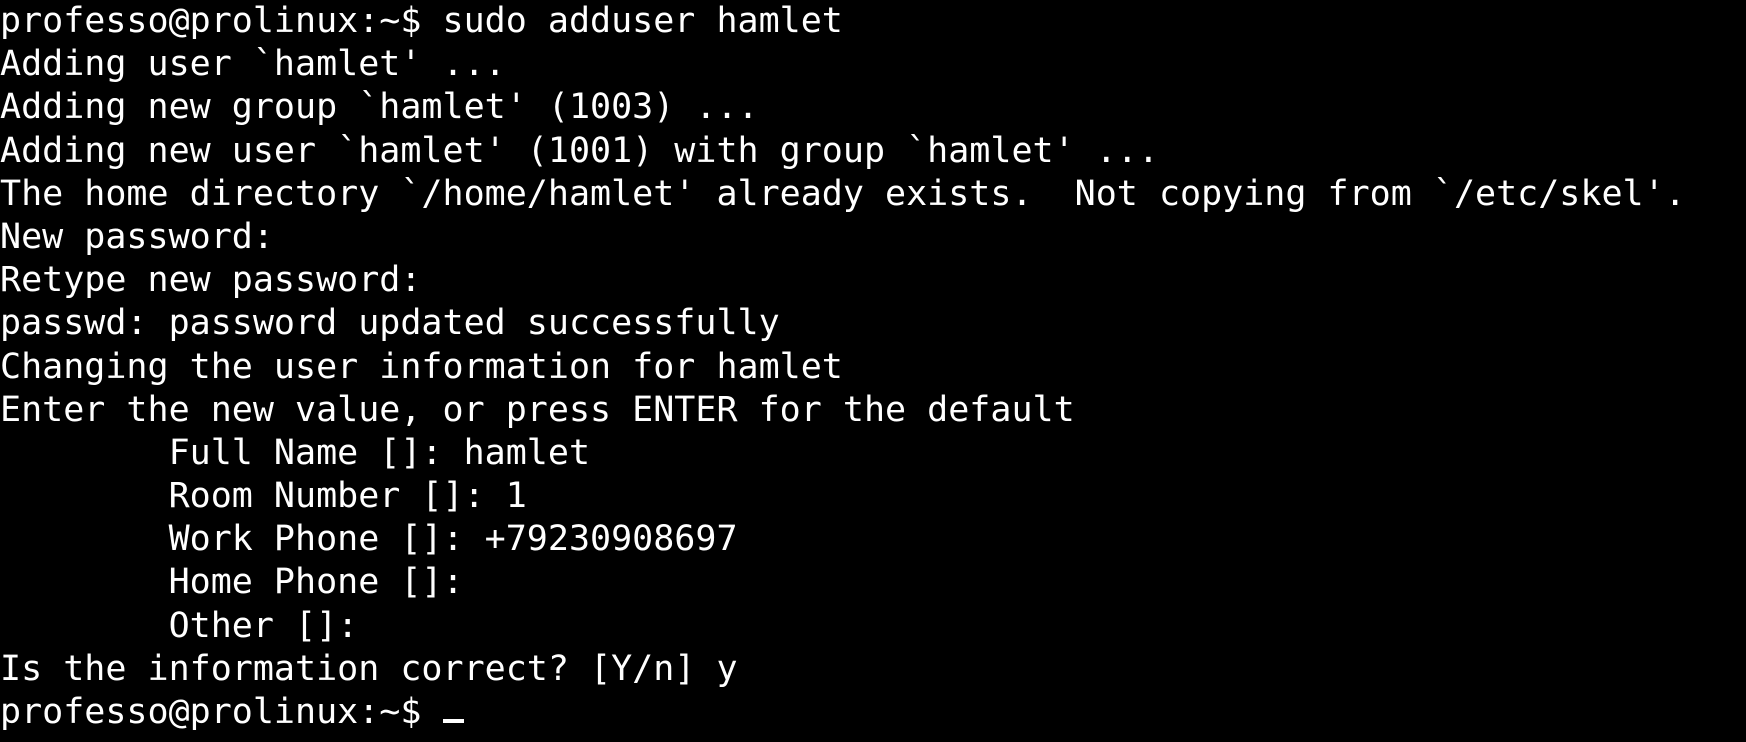  What do you see at coordinates (137, 236) in the screenshot?
I see `terminal-line: New password:` at bounding box center [137, 236].